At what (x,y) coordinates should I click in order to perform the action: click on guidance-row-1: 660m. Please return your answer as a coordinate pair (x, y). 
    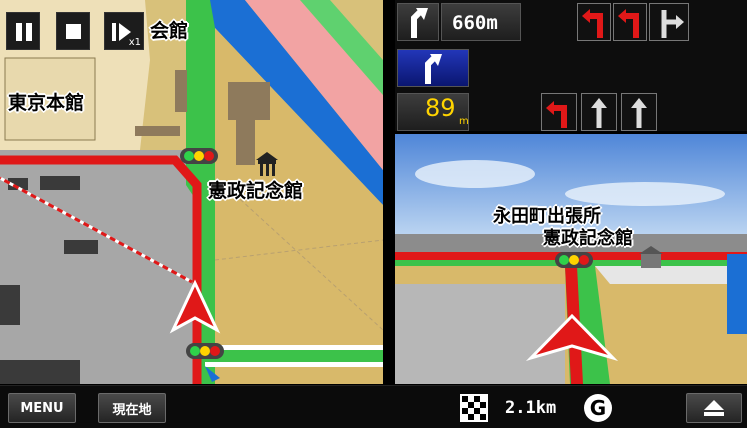
    Looking at the image, I should click on (571, 23).